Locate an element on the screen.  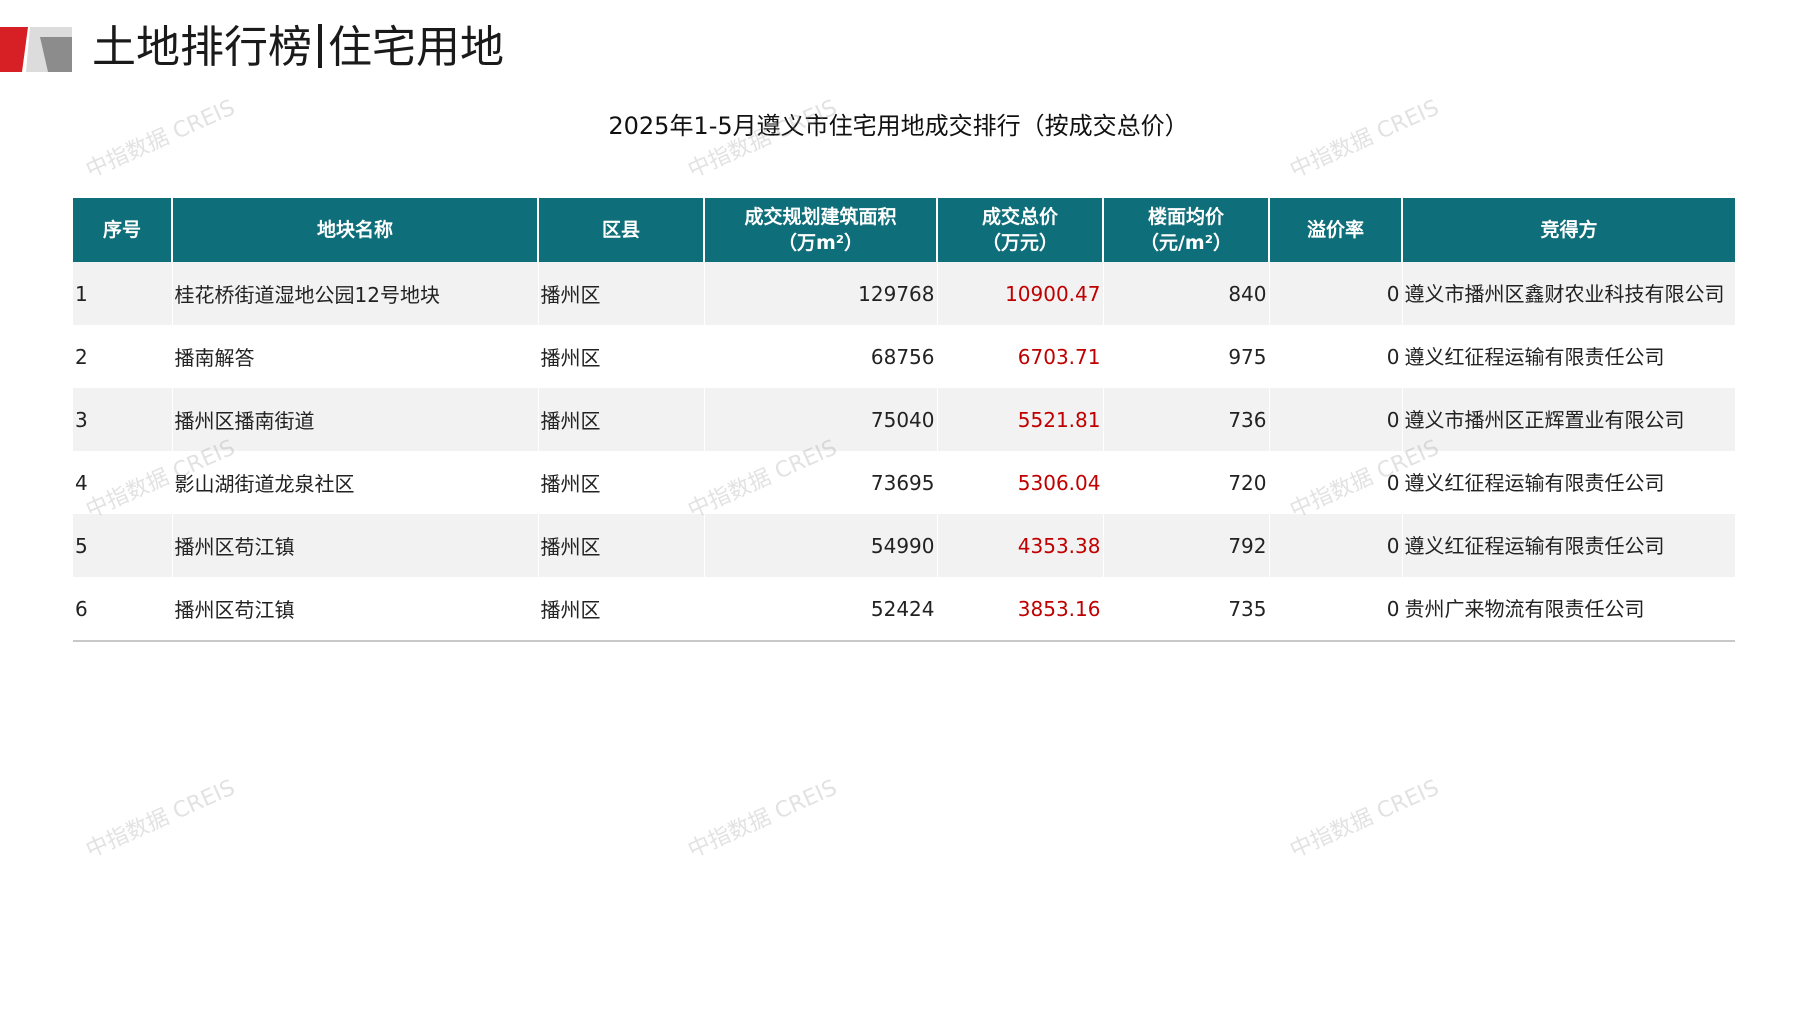
page-title-left: 土地排行榜 is located at coordinates (202, 47).